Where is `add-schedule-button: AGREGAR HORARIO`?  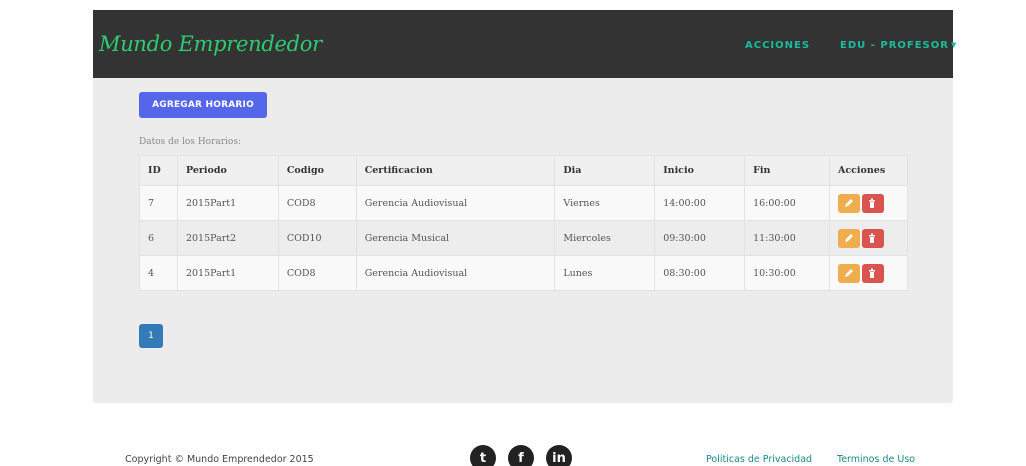 add-schedule-button: AGREGAR HORARIO is located at coordinates (203, 105).